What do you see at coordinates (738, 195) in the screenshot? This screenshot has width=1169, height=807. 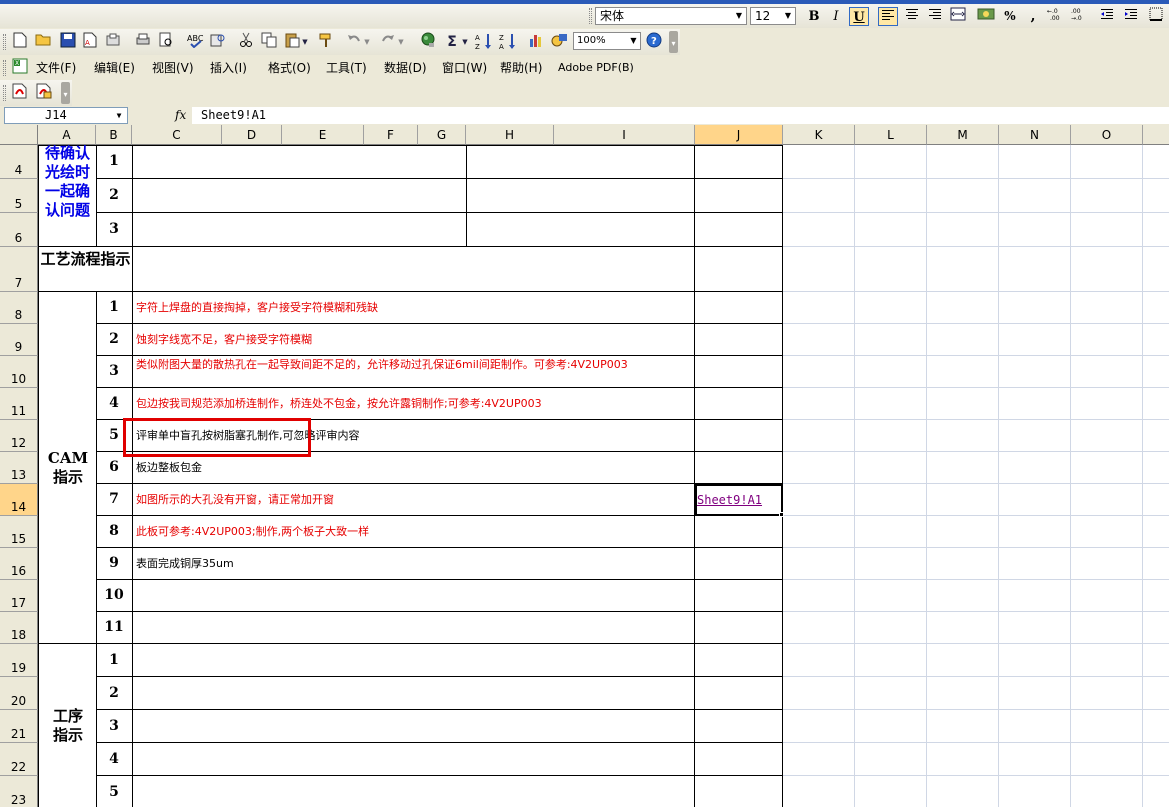 I see `cell-j5` at bounding box center [738, 195].